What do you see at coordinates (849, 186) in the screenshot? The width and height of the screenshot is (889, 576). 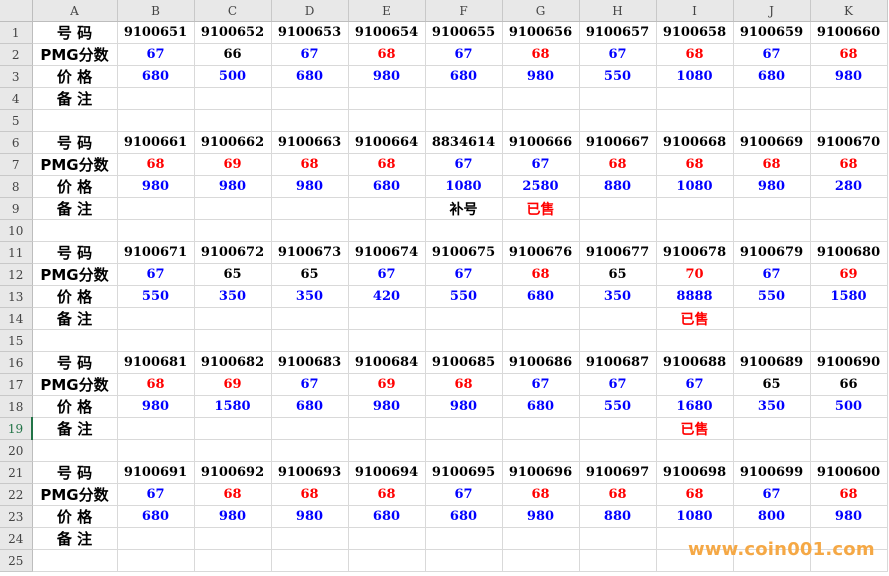 I see `price-cell: 280` at bounding box center [849, 186].